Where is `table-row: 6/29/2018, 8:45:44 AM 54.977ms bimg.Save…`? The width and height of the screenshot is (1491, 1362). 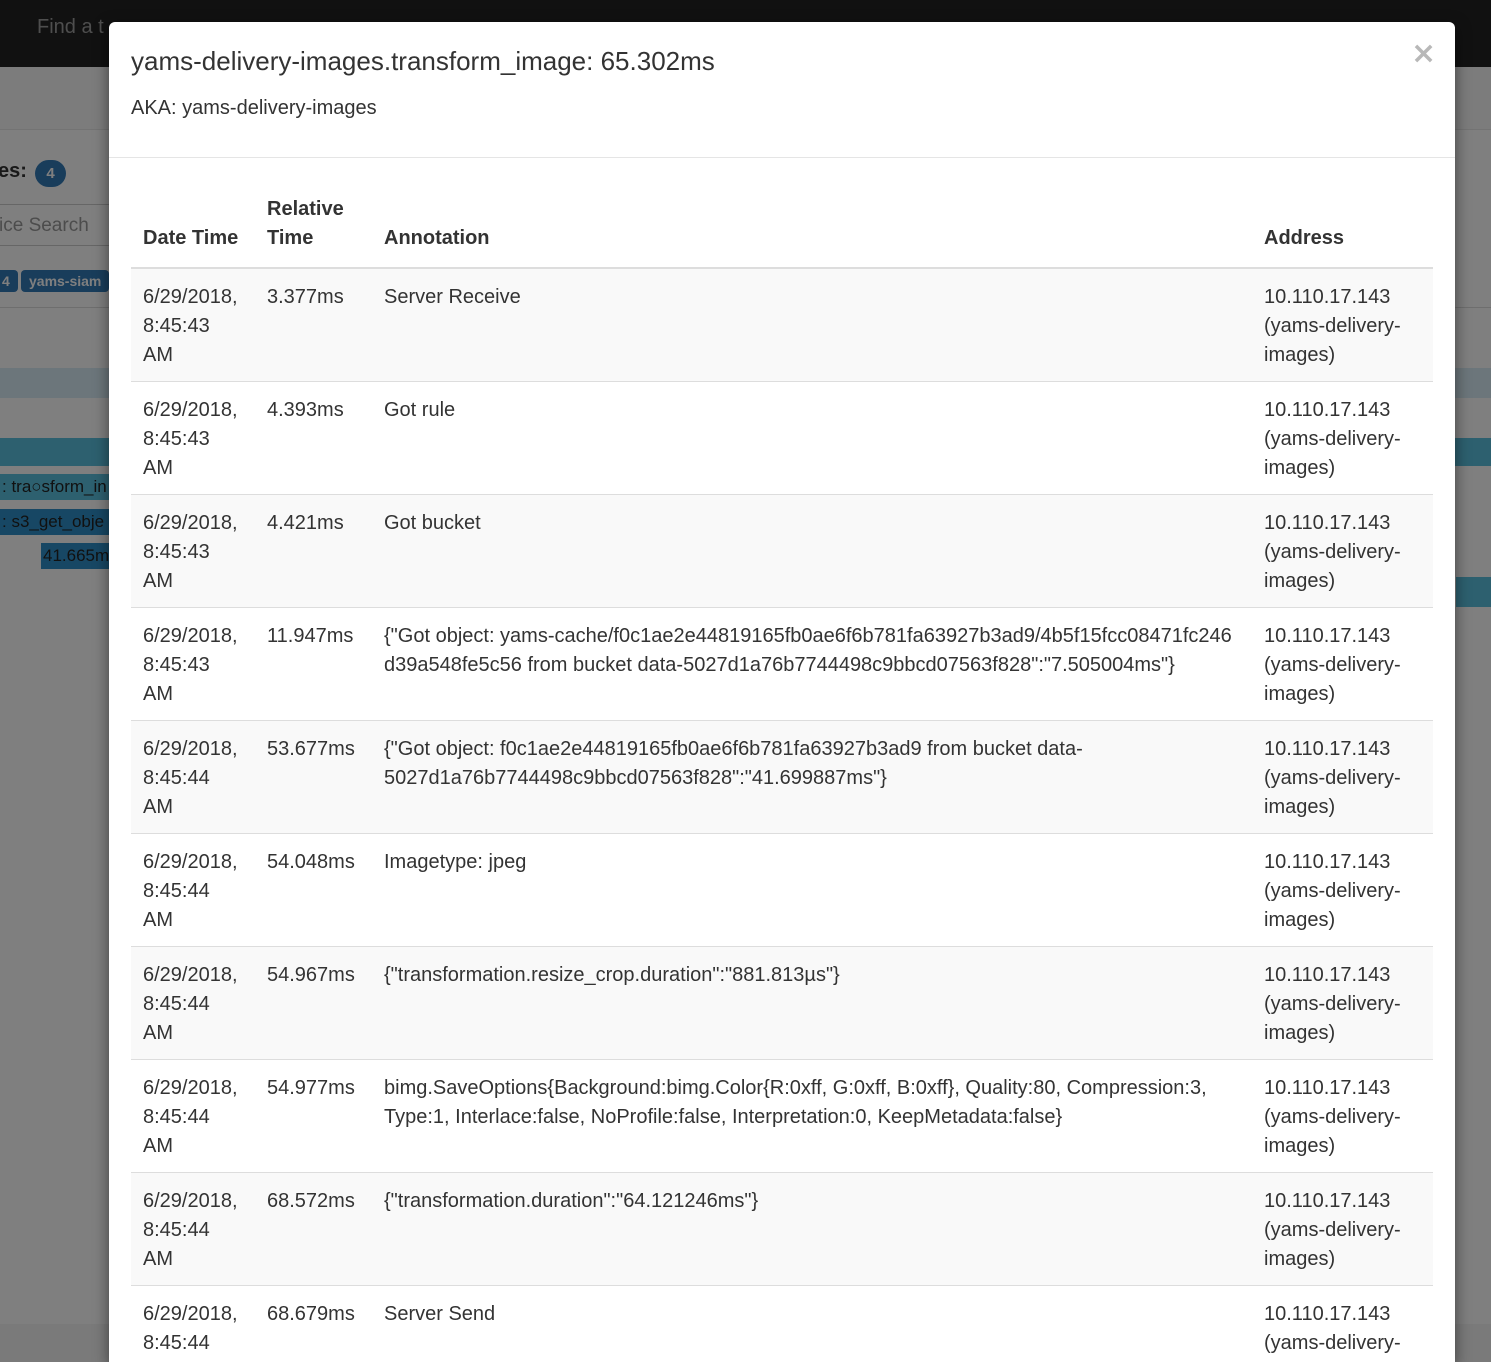 table-row: 6/29/2018, 8:45:44 AM 54.977ms bimg.Save… is located at coordinates (782, 1116).